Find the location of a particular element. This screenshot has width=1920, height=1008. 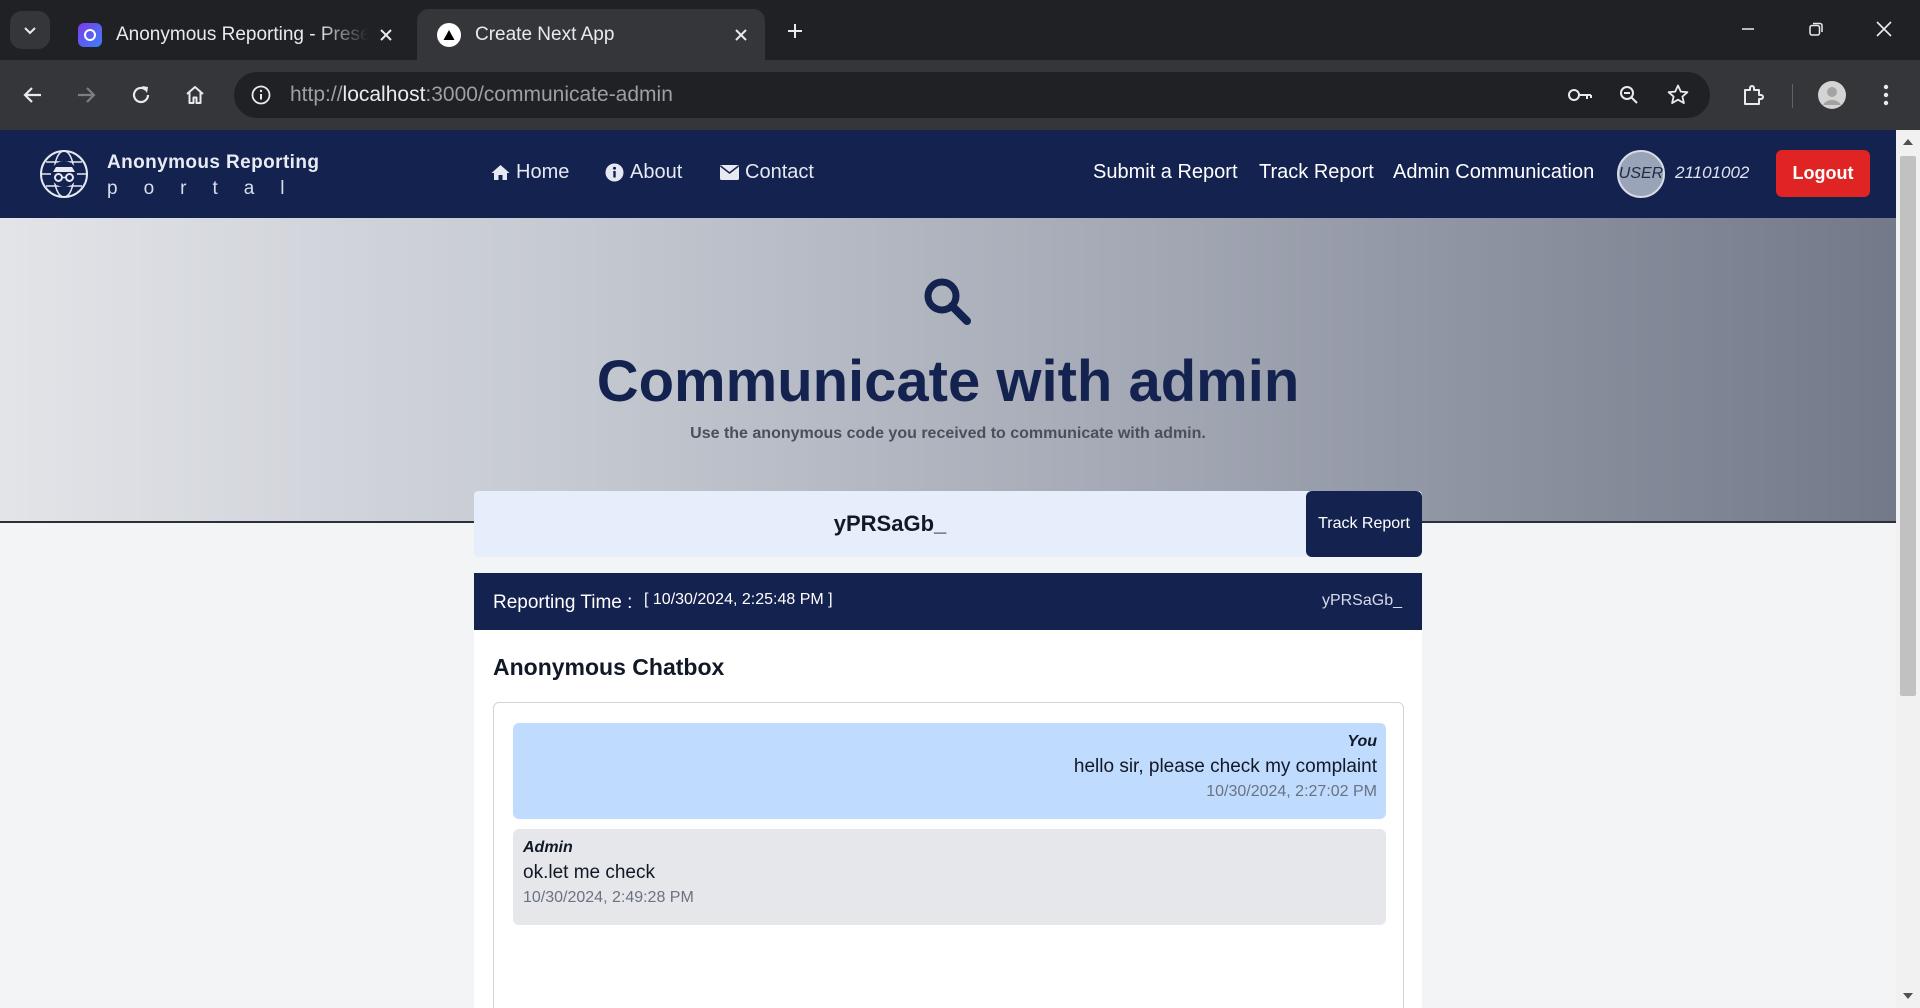

message-sender: You is located at coordinates (1362, 741).